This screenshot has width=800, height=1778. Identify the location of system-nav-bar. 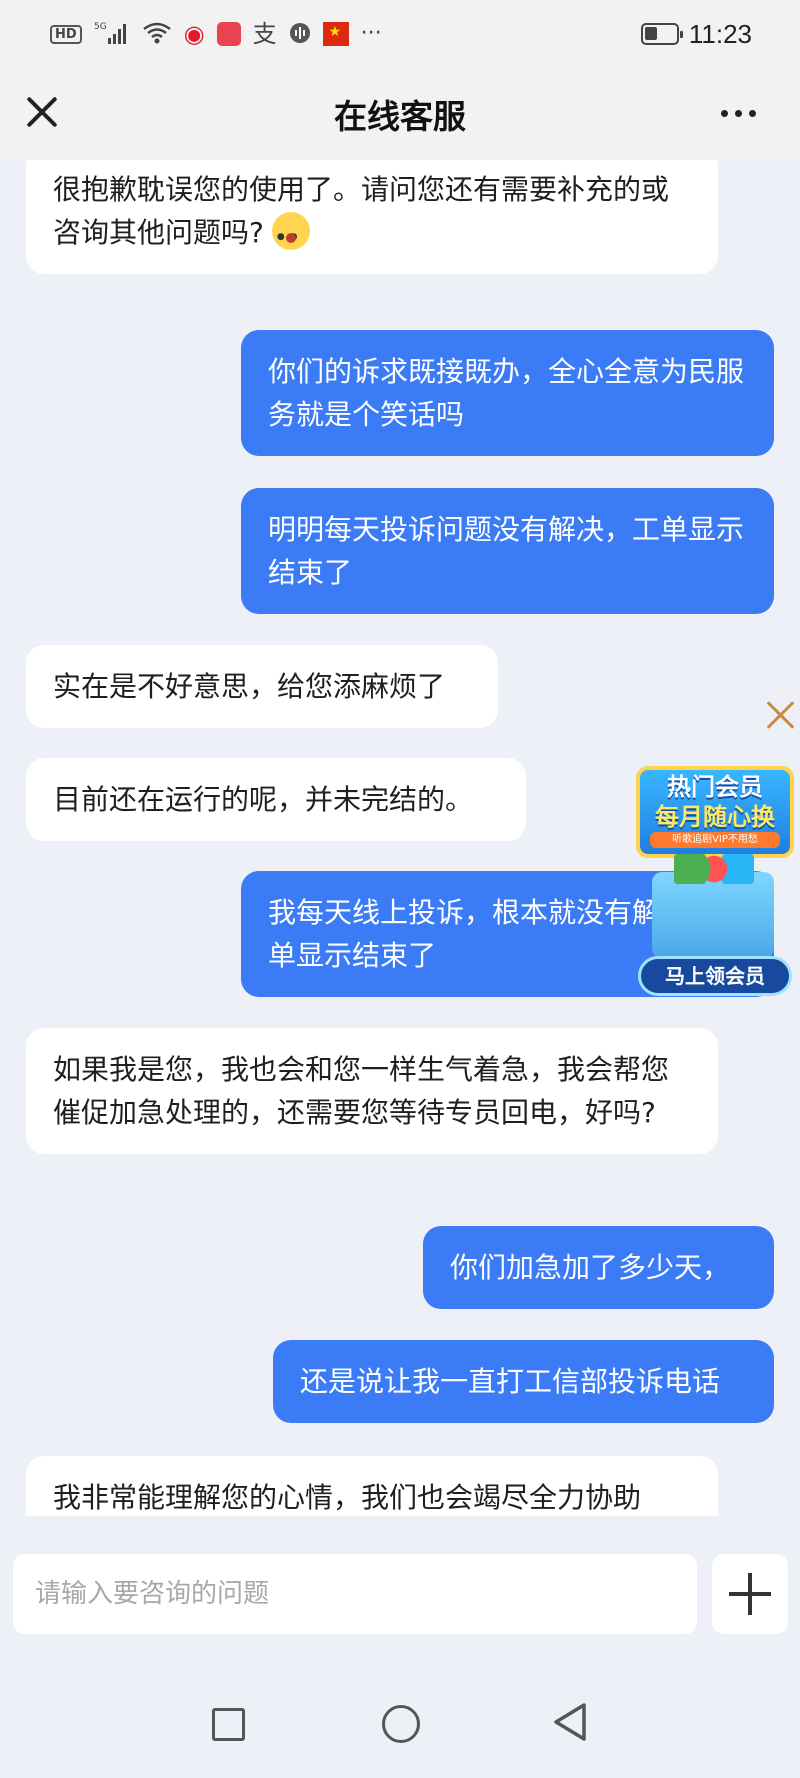
(400, 1733).